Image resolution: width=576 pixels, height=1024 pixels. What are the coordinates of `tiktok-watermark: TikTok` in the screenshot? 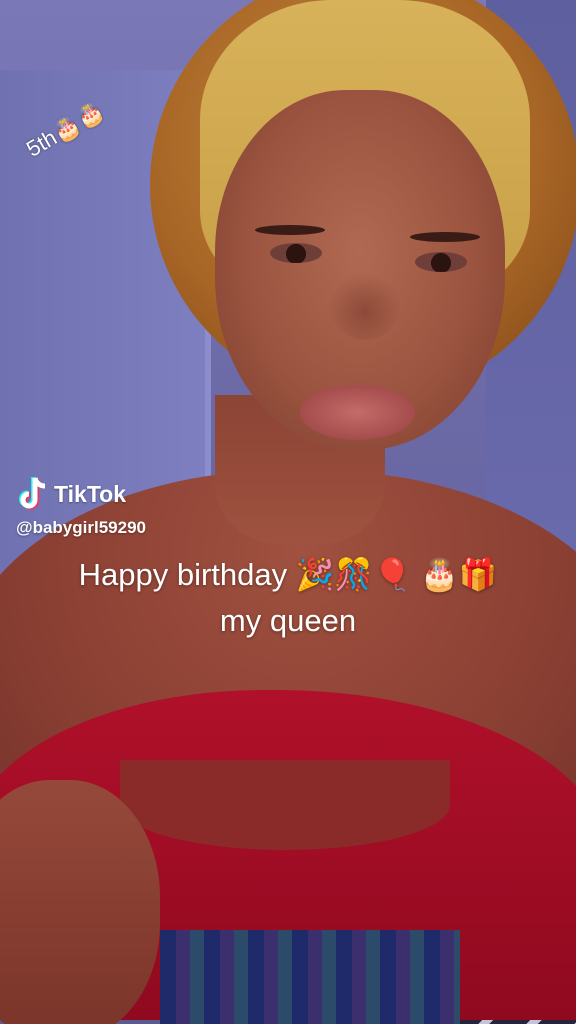 It's located at (72, 494).